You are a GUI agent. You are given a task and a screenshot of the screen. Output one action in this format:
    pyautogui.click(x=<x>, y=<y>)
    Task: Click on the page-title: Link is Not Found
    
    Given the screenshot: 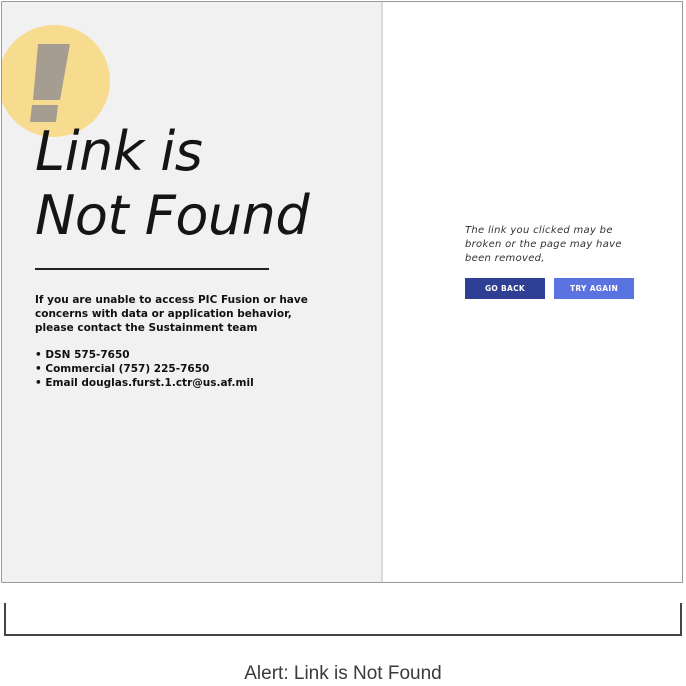 What is the action you would take?
    pyautogui.click(x=172, y=184)
    